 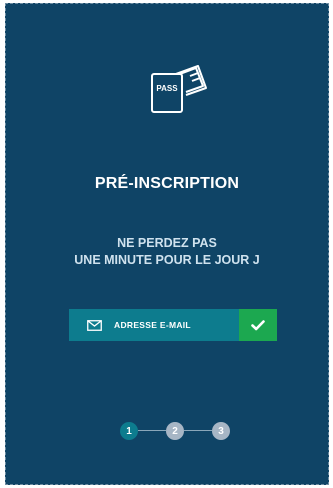 What do you see at coordinates (179, 89) in the screenshot?
I see `pass-card-icon: PASS` at bounding box center [179, 89].